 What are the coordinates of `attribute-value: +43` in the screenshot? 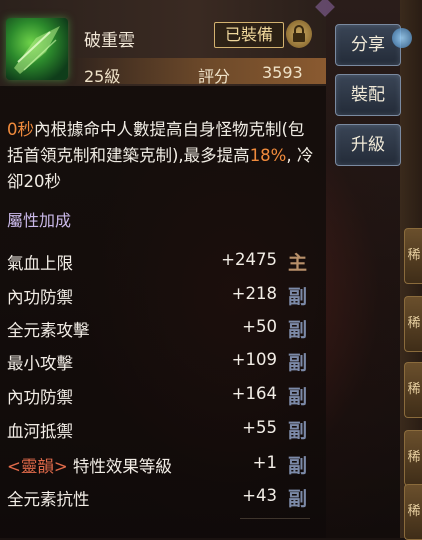 It's located at (259, 495).